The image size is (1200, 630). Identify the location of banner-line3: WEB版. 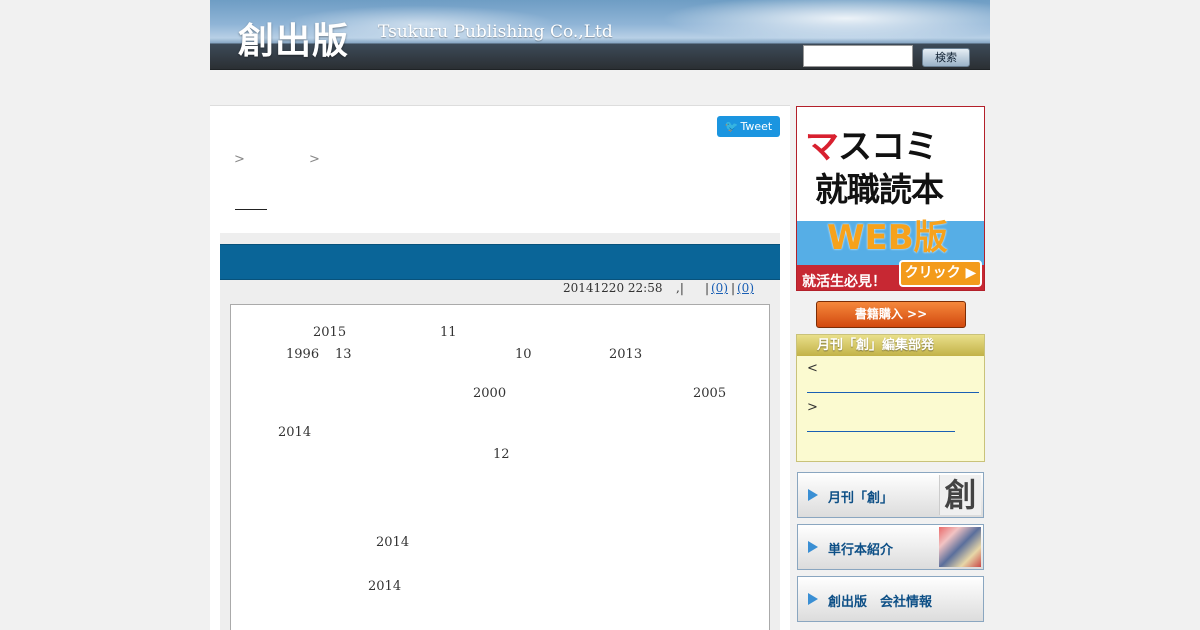
(887, 238).